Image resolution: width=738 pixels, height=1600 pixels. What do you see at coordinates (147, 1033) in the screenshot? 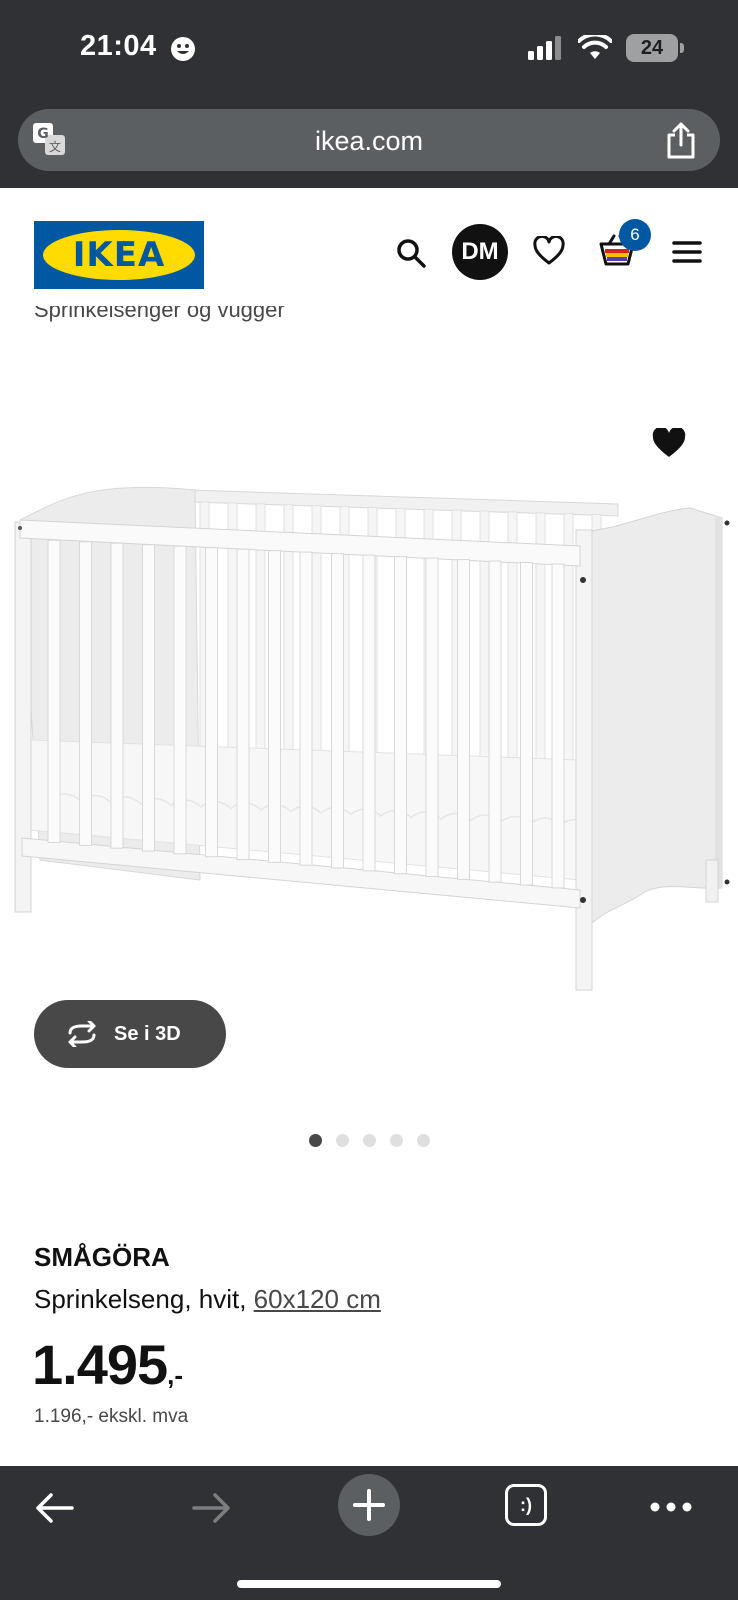
I see `view-3d-label: Se i 3D` at bounding box center [147, 1033].